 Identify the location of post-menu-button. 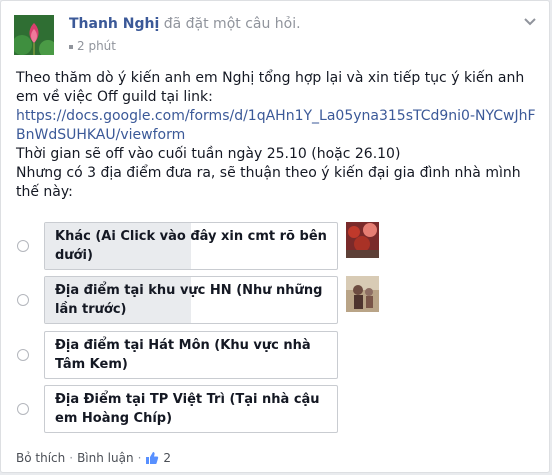
(530, 22).